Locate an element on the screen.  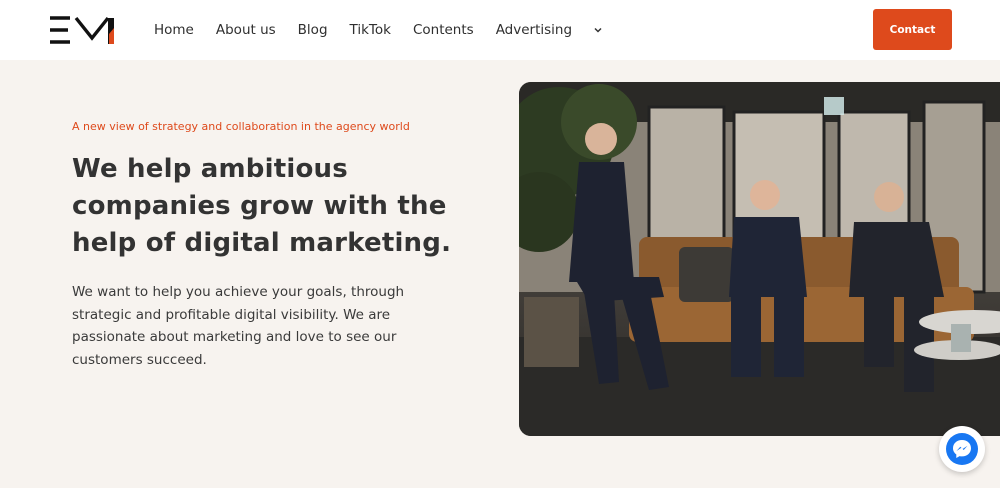
nav-advertising: Advertising is located at coordinates (534, 30).